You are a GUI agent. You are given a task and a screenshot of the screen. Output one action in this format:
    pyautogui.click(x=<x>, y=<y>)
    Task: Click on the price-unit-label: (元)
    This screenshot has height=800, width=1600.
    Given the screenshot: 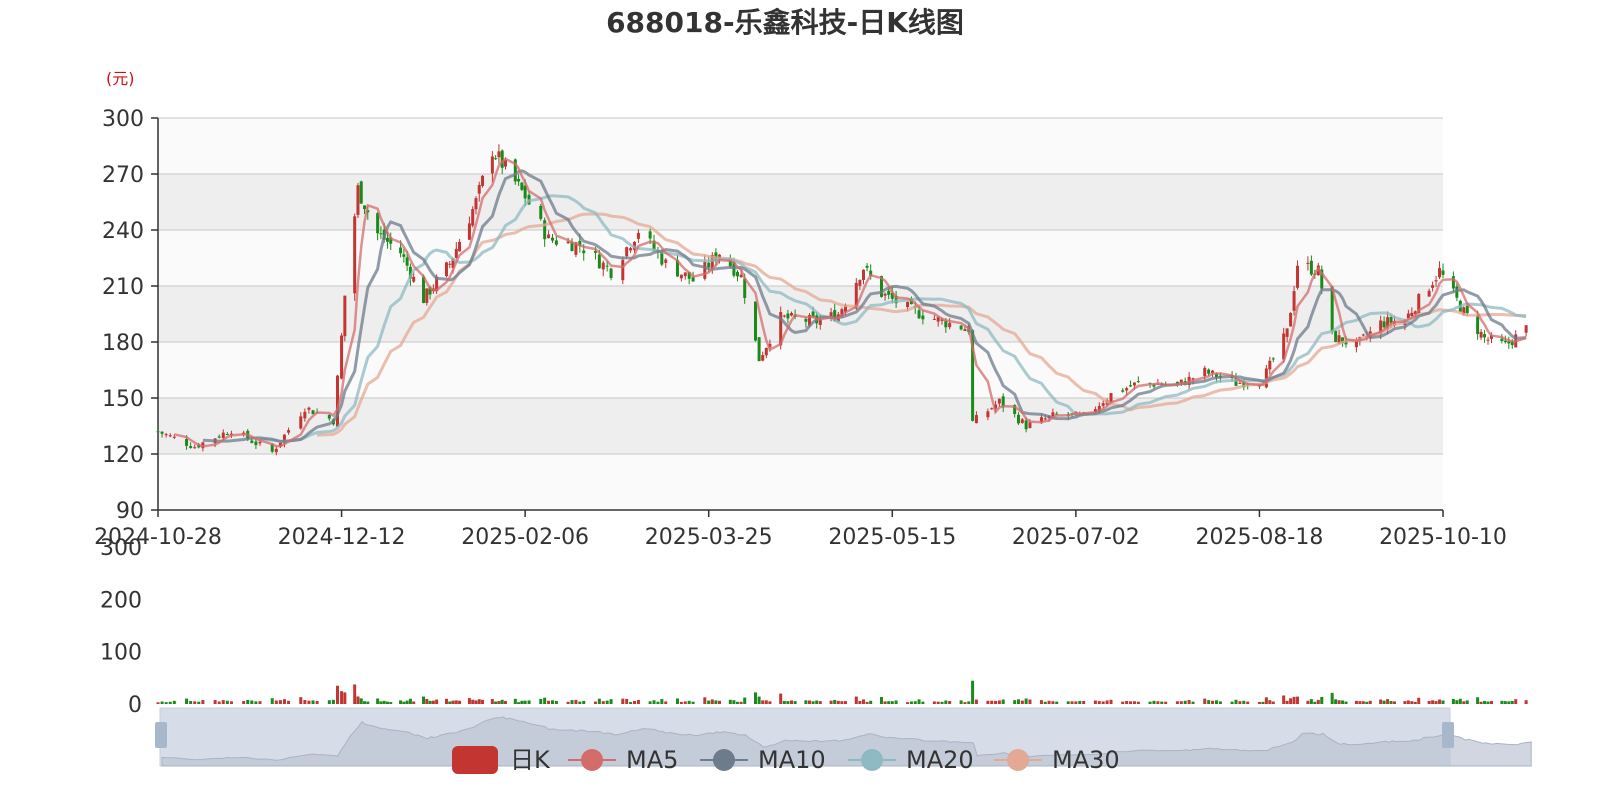 What is the action you would take?
    pyautogui.click(x=120, y=78)
    